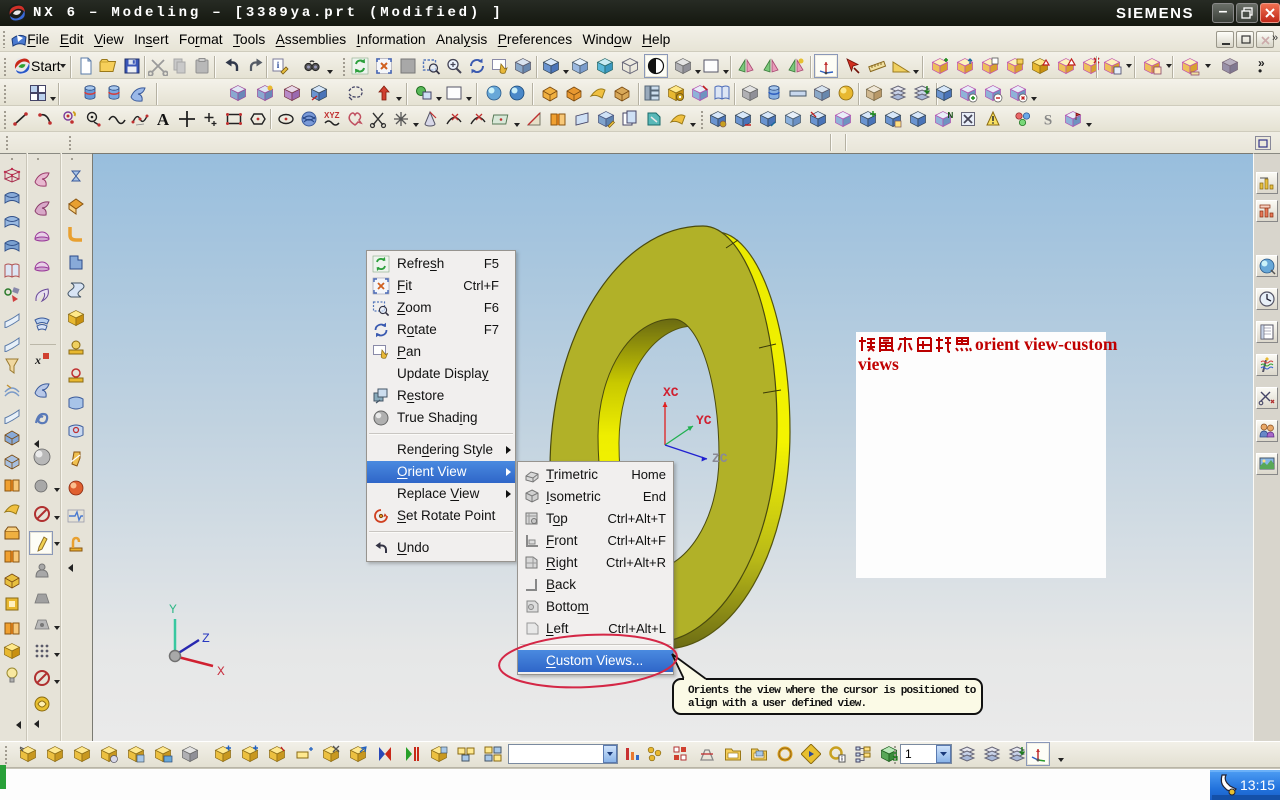 This screenshot has width=1280, height=800. Describe the element at coordinates (221, 671) in the screenshot. I see `svg-text: X` at that location.